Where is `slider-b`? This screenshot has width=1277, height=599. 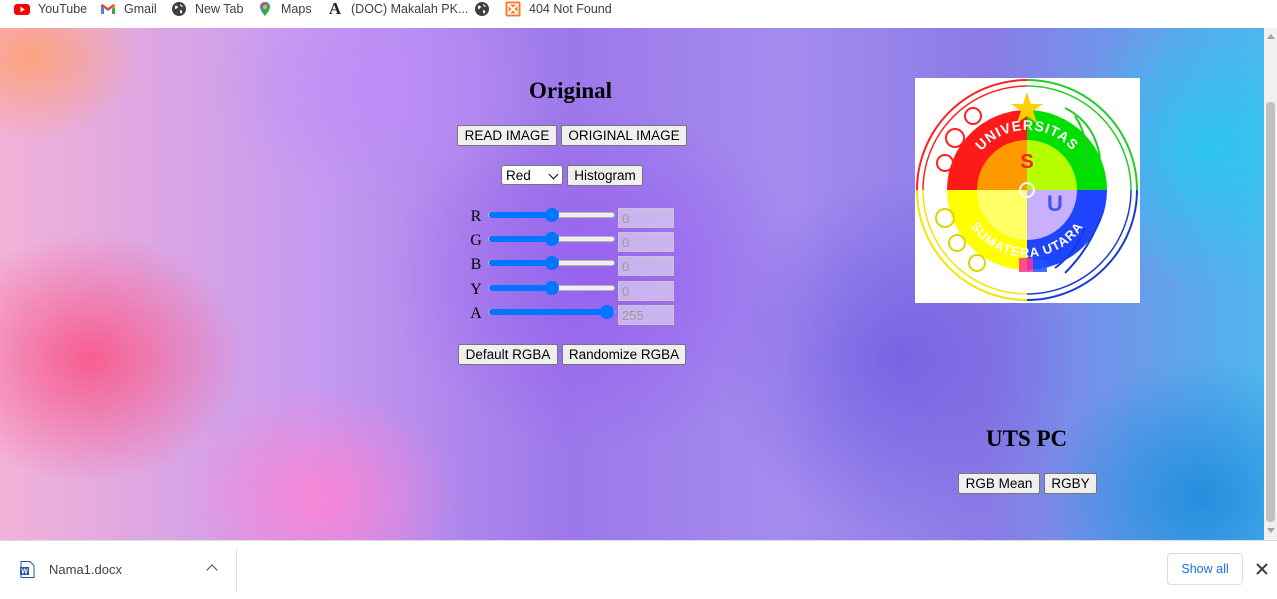 slider-b is located at coordinates (551, 263).